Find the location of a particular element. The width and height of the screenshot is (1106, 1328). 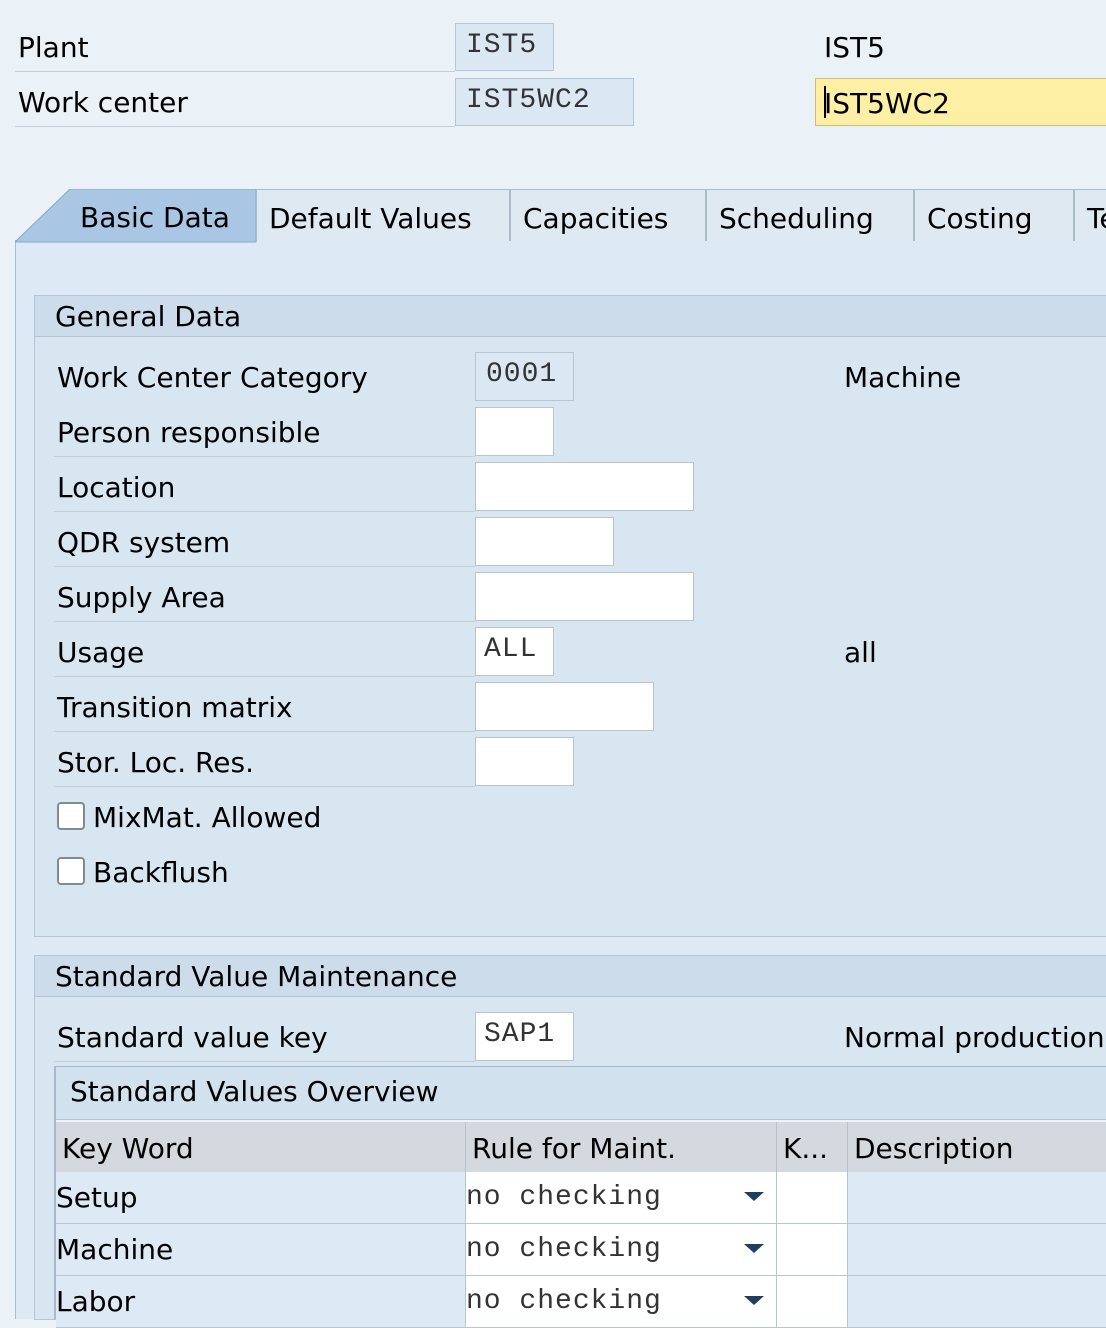

tab-capacities: Capacities is located at coordinates (608, 215).